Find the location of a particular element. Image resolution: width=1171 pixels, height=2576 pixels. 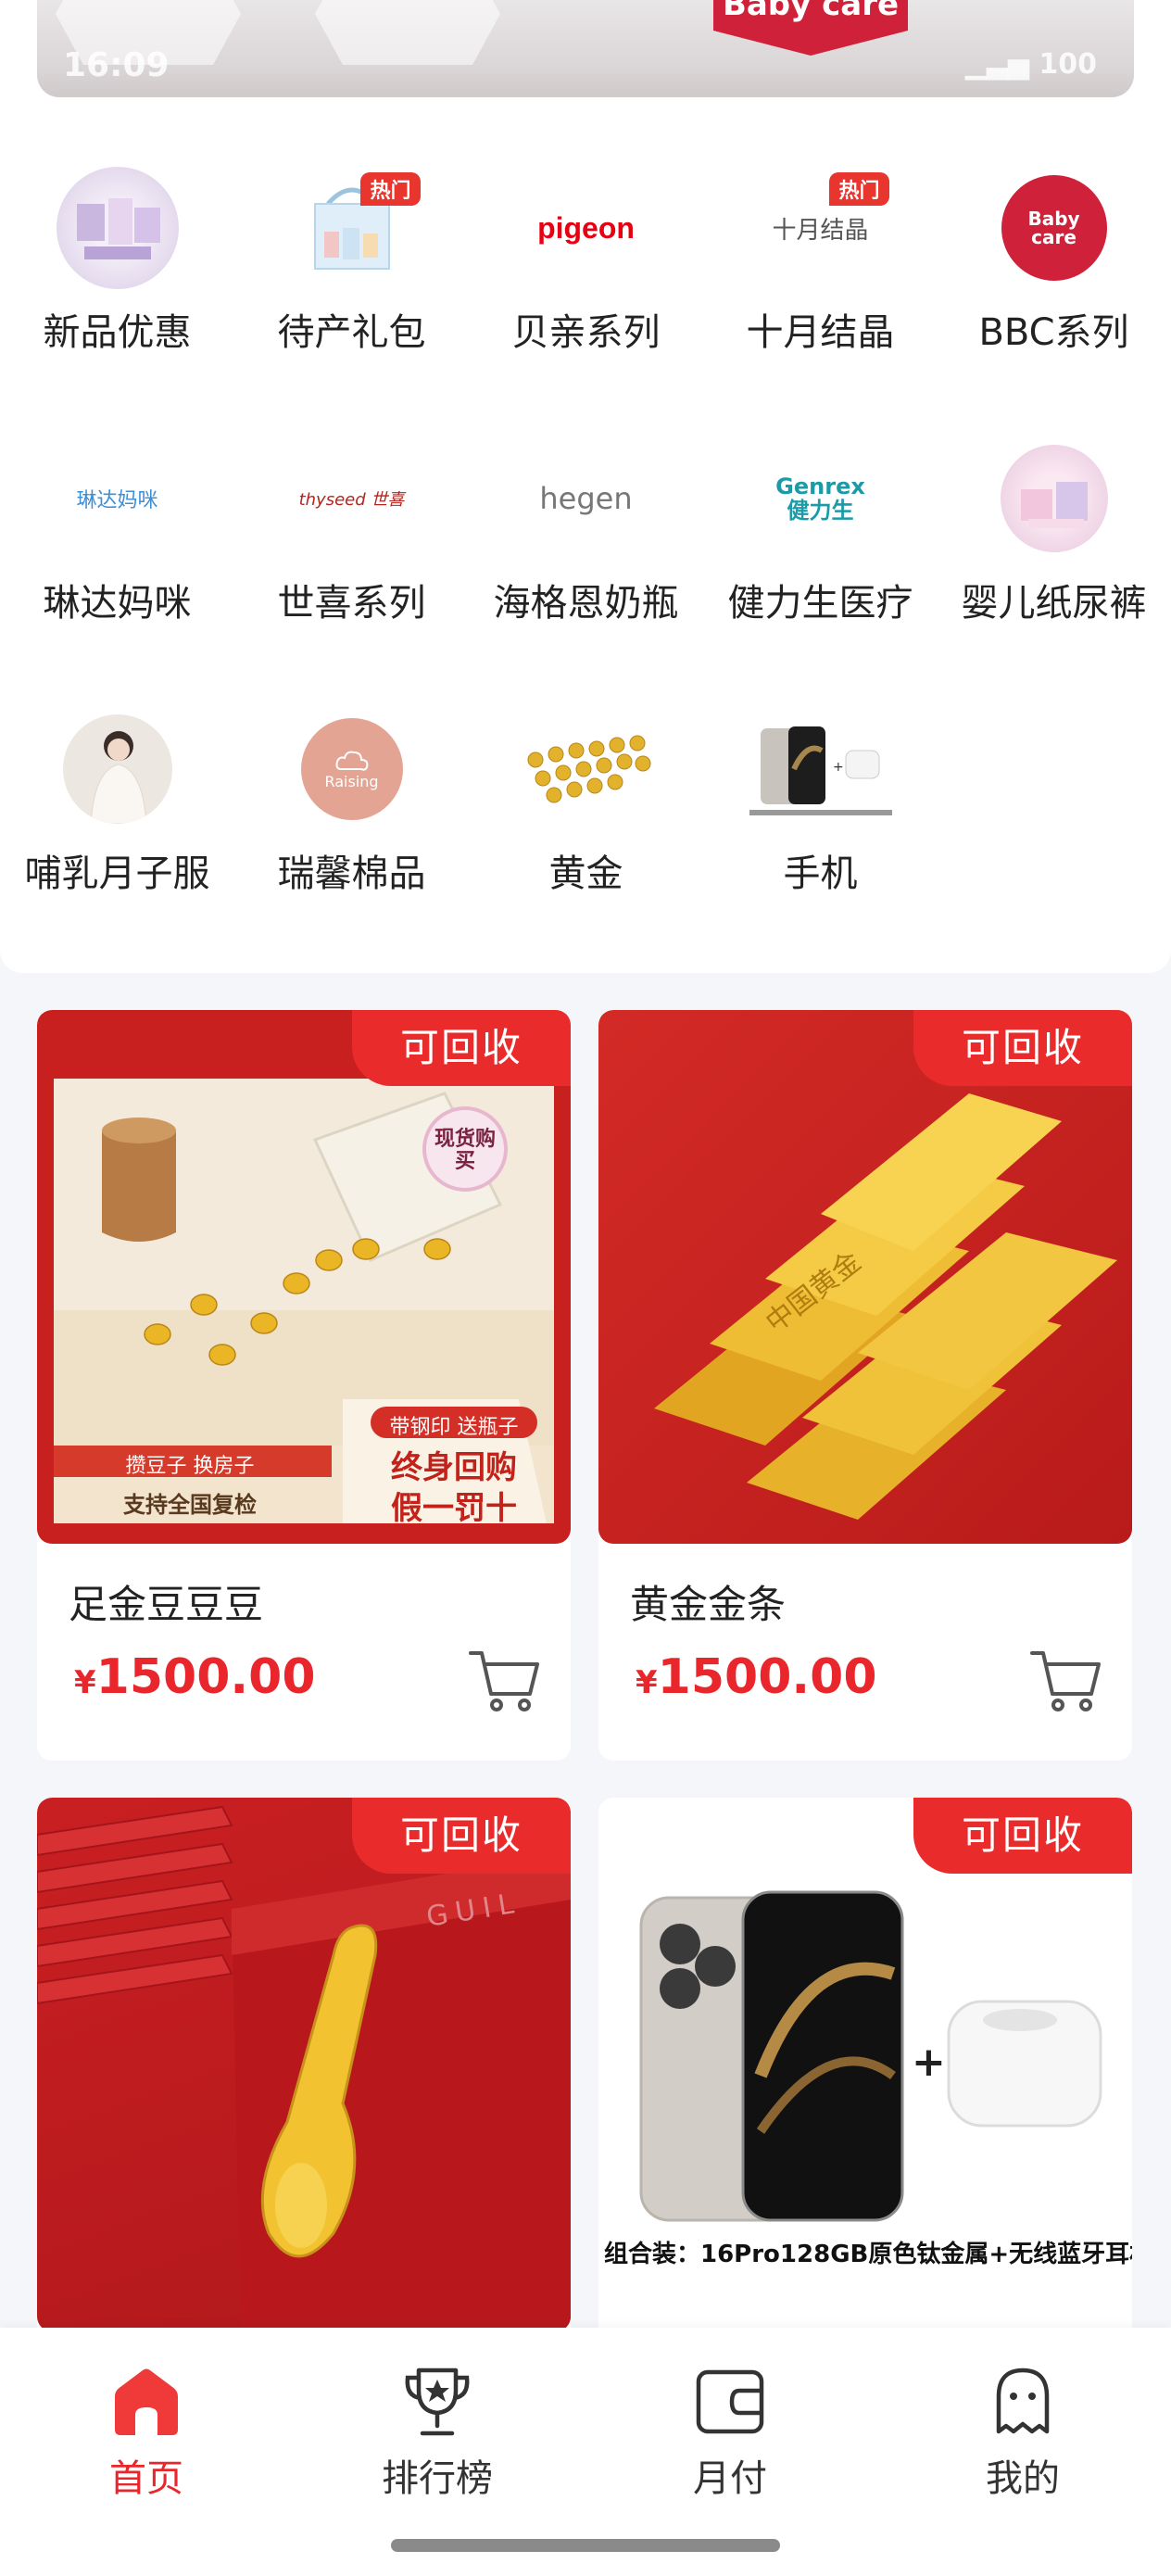

category-nursing-clothes: 哺乳月子服 is located at coordinates (117, 803).